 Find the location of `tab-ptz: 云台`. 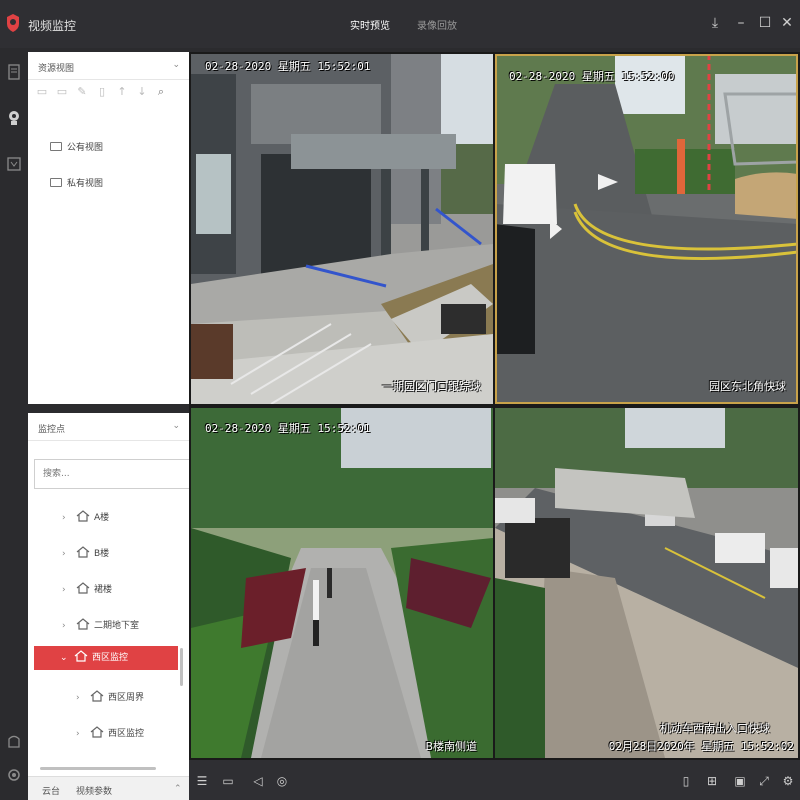

tab-ptz: 云台 is located at coordinates (51, 790).